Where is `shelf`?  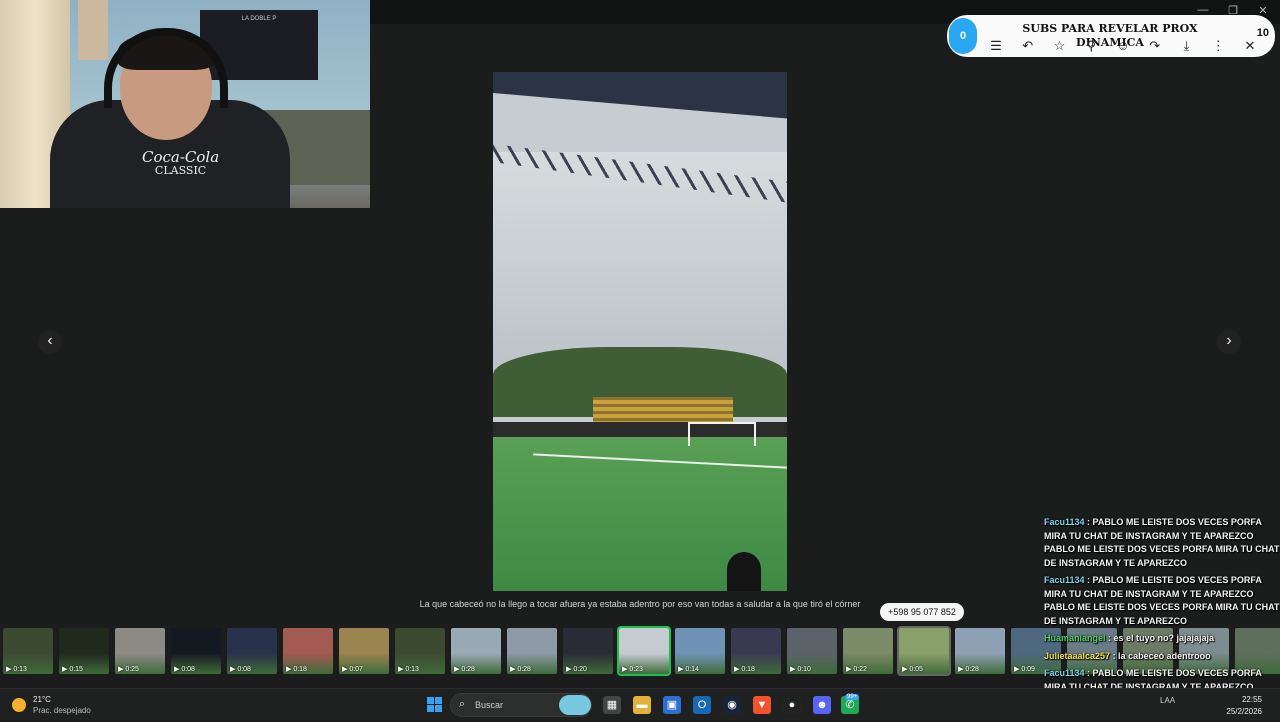 shelf is located at coordinates (93, 30).